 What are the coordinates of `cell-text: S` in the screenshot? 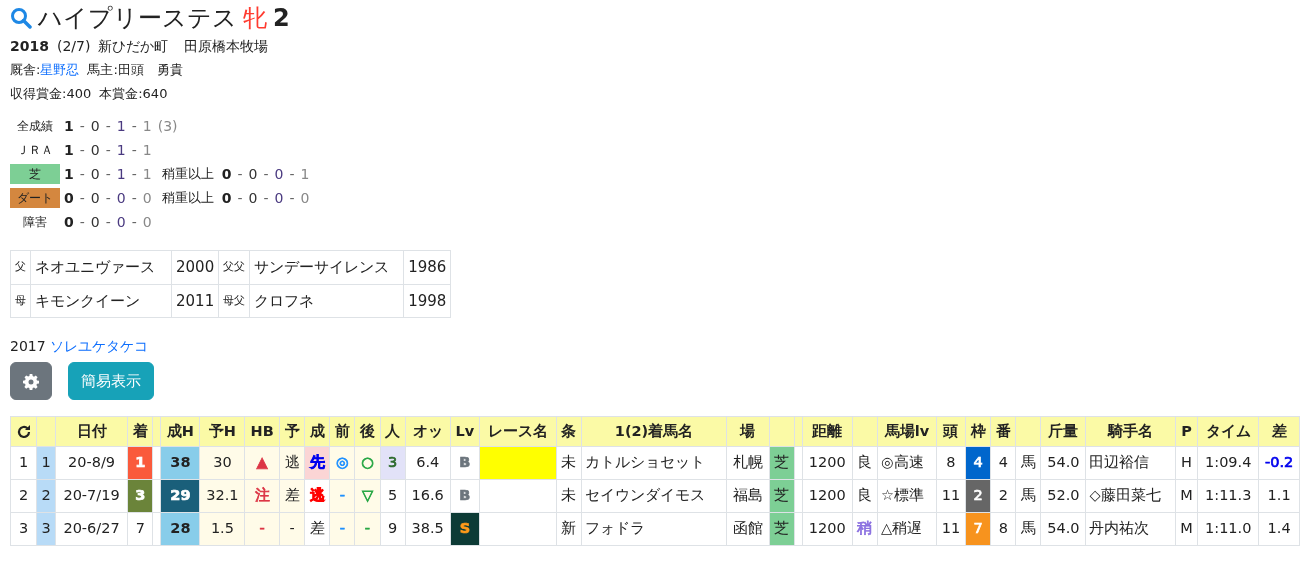 It's located at (465, 528).